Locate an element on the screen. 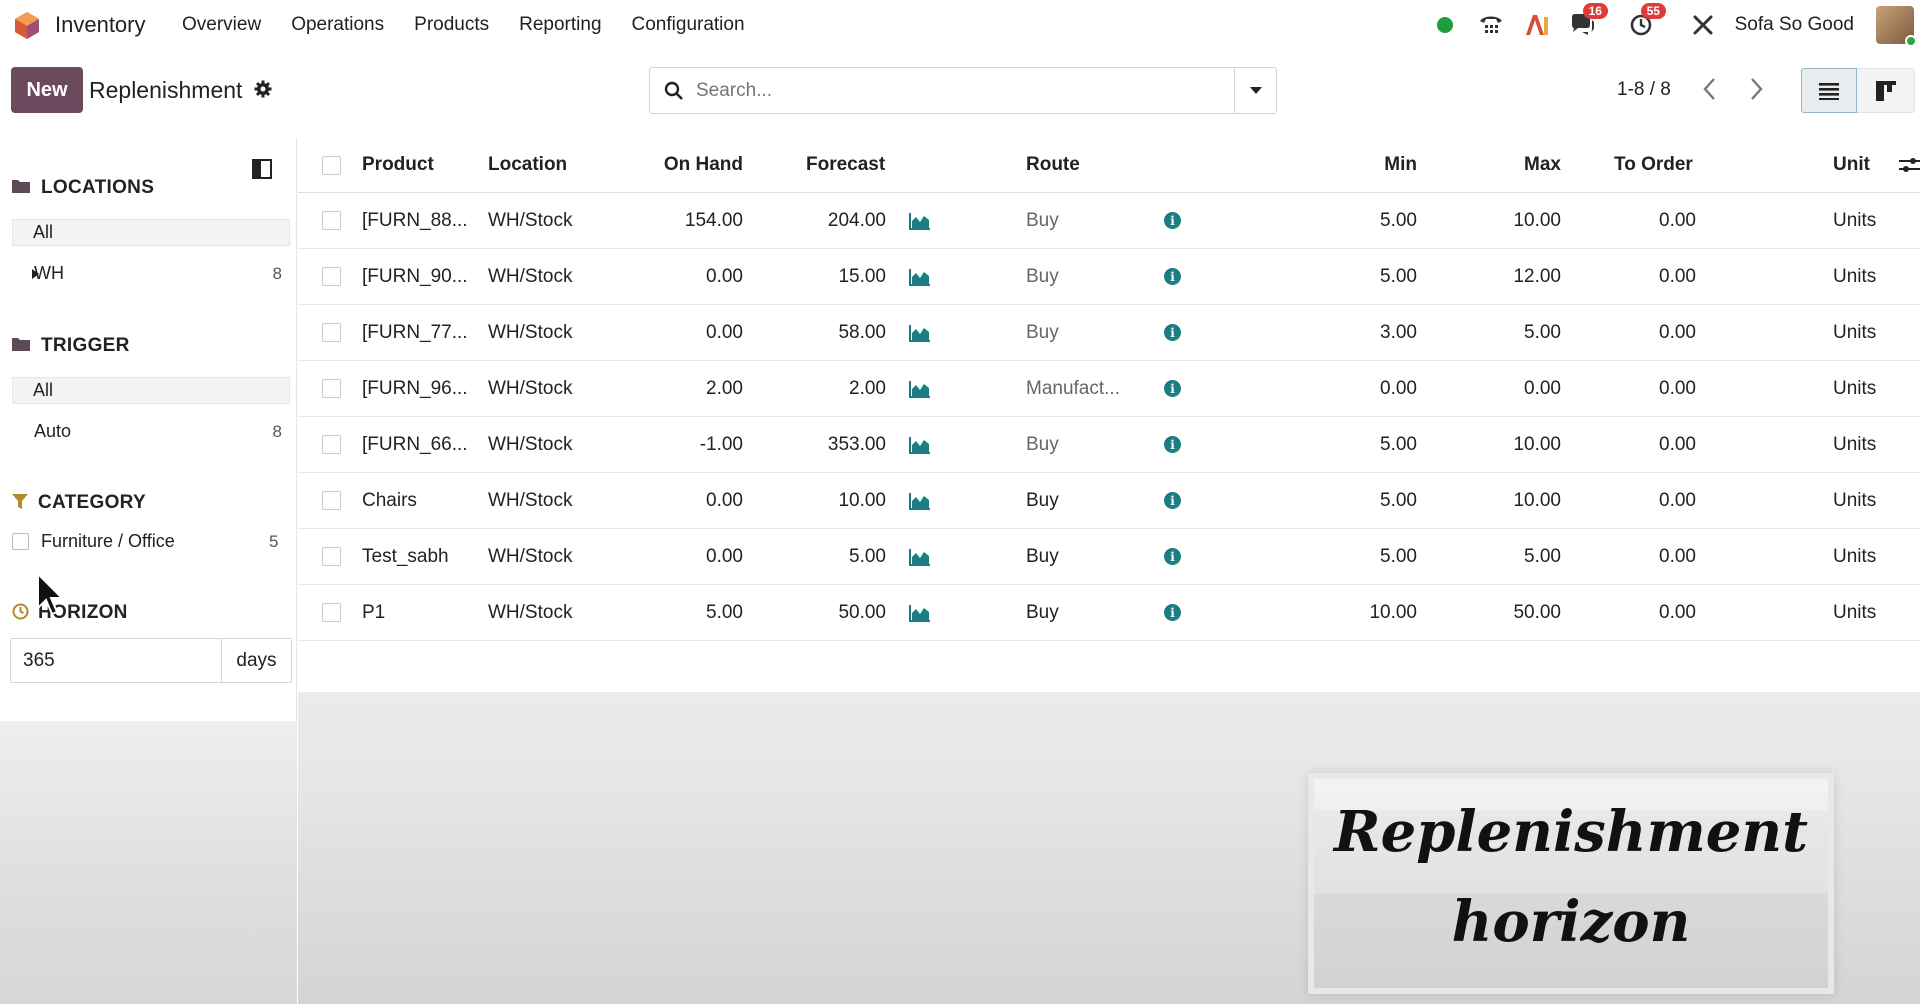  header-unit: Unit is located at coordinates (1851, 165).